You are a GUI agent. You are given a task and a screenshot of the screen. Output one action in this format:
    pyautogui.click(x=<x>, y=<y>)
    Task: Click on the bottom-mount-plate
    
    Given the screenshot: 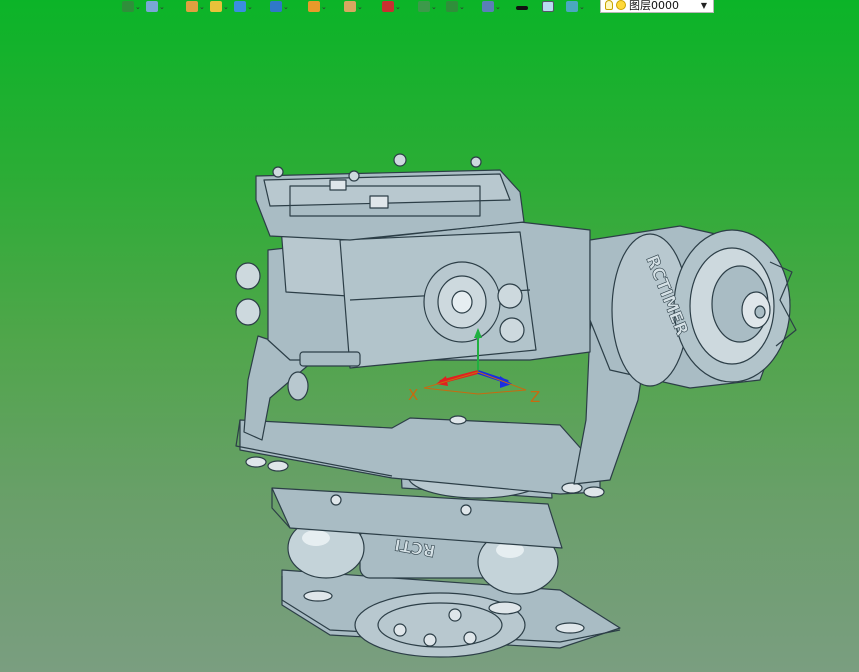 What is the action you would take?
    pyautogui.click(x=451, y=613)
    